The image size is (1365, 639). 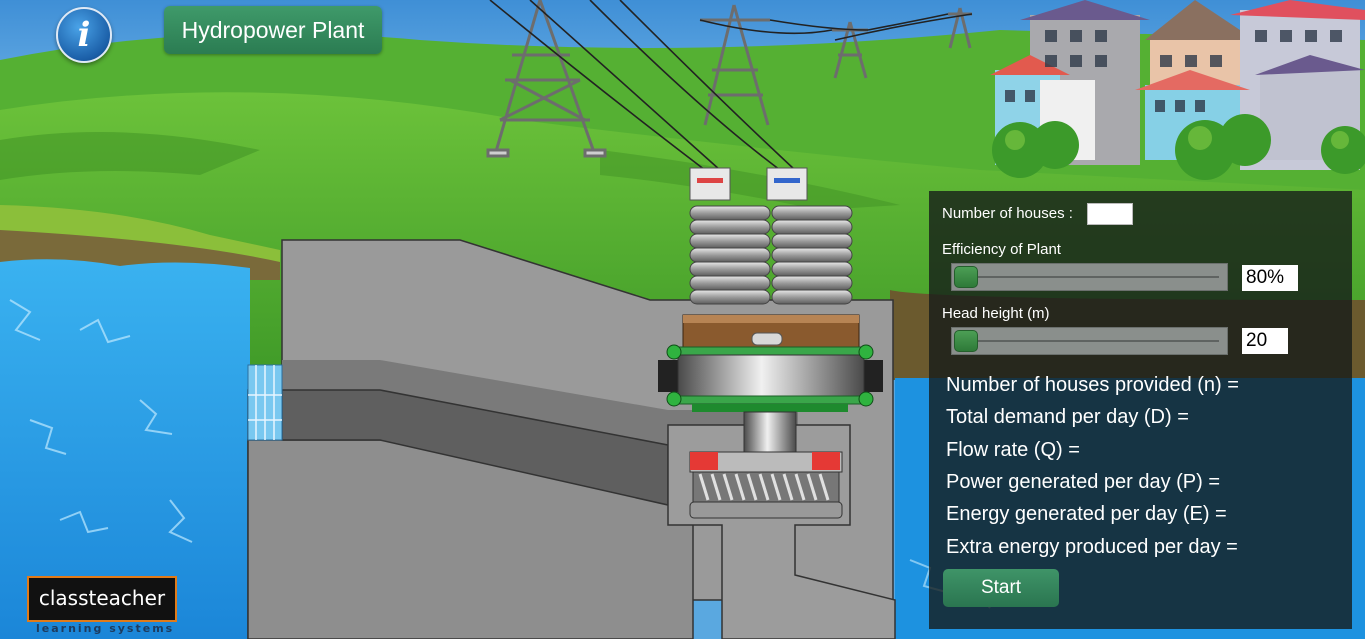 I want to click on head-height-slider-track, so click(x=1089, y=341).